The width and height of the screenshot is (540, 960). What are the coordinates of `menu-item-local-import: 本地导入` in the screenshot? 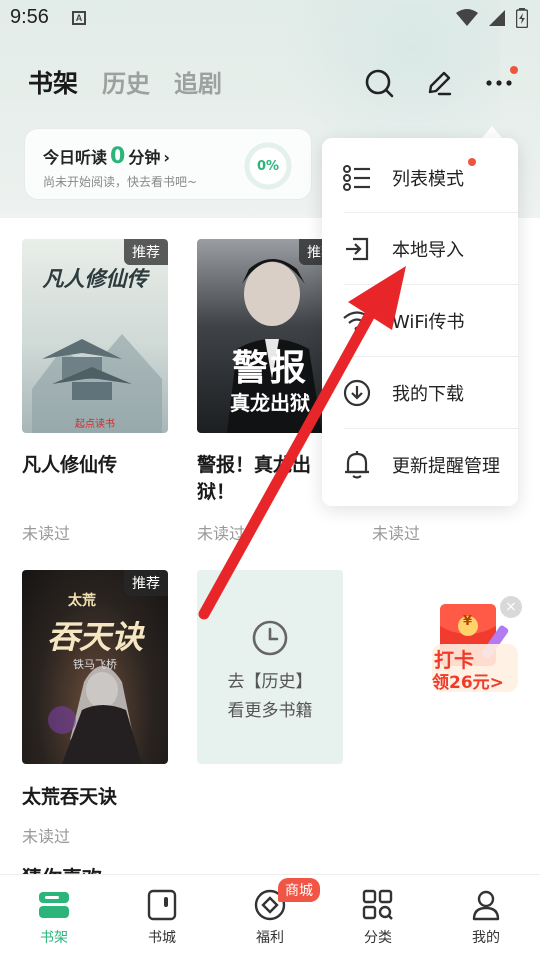 It's located at (420, 249).